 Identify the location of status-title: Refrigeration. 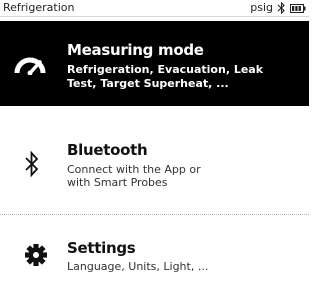
(39, 7).